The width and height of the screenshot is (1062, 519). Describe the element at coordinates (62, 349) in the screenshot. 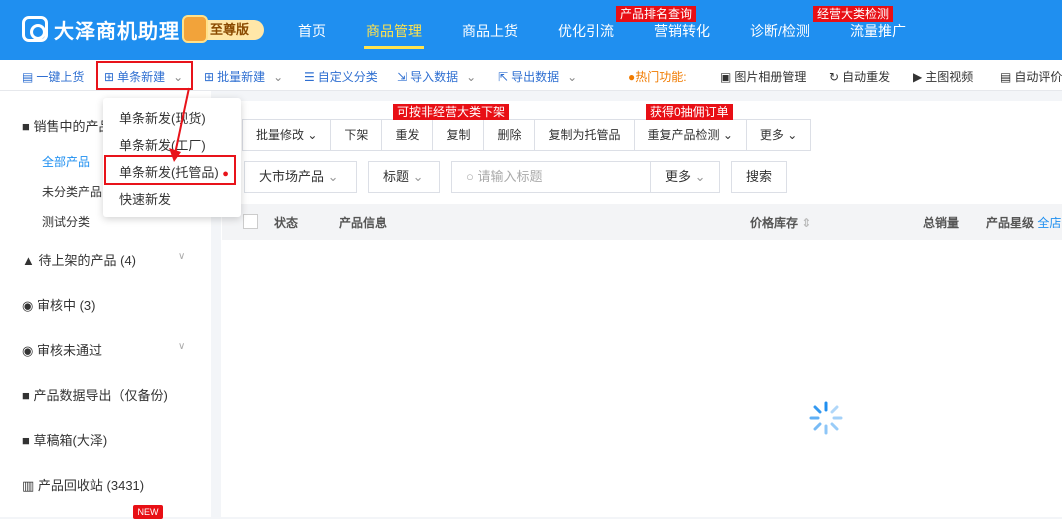

I see `sidebar-item-rejected: ◉ 审核未通过` at that location.